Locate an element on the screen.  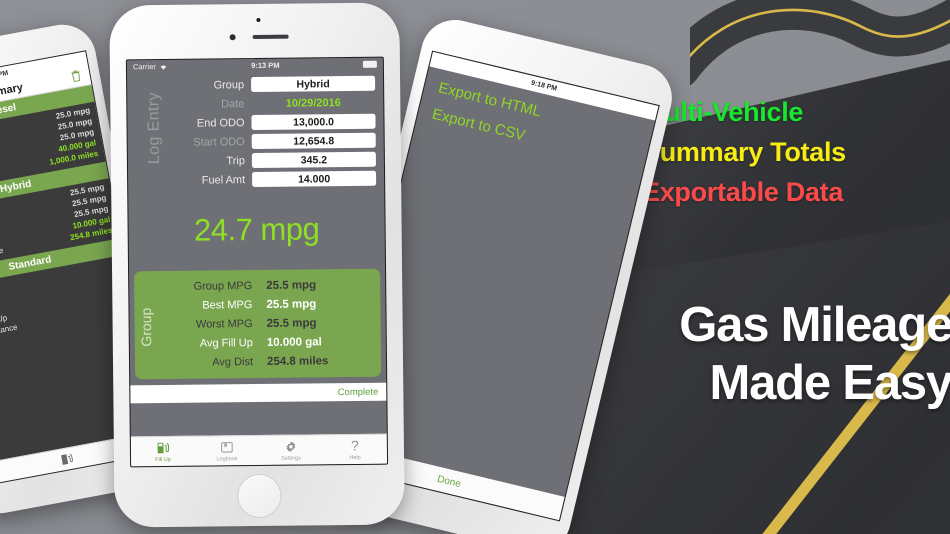
field-start-odo: Start ODO 12,654.8 is located at coordinates (256, 141).